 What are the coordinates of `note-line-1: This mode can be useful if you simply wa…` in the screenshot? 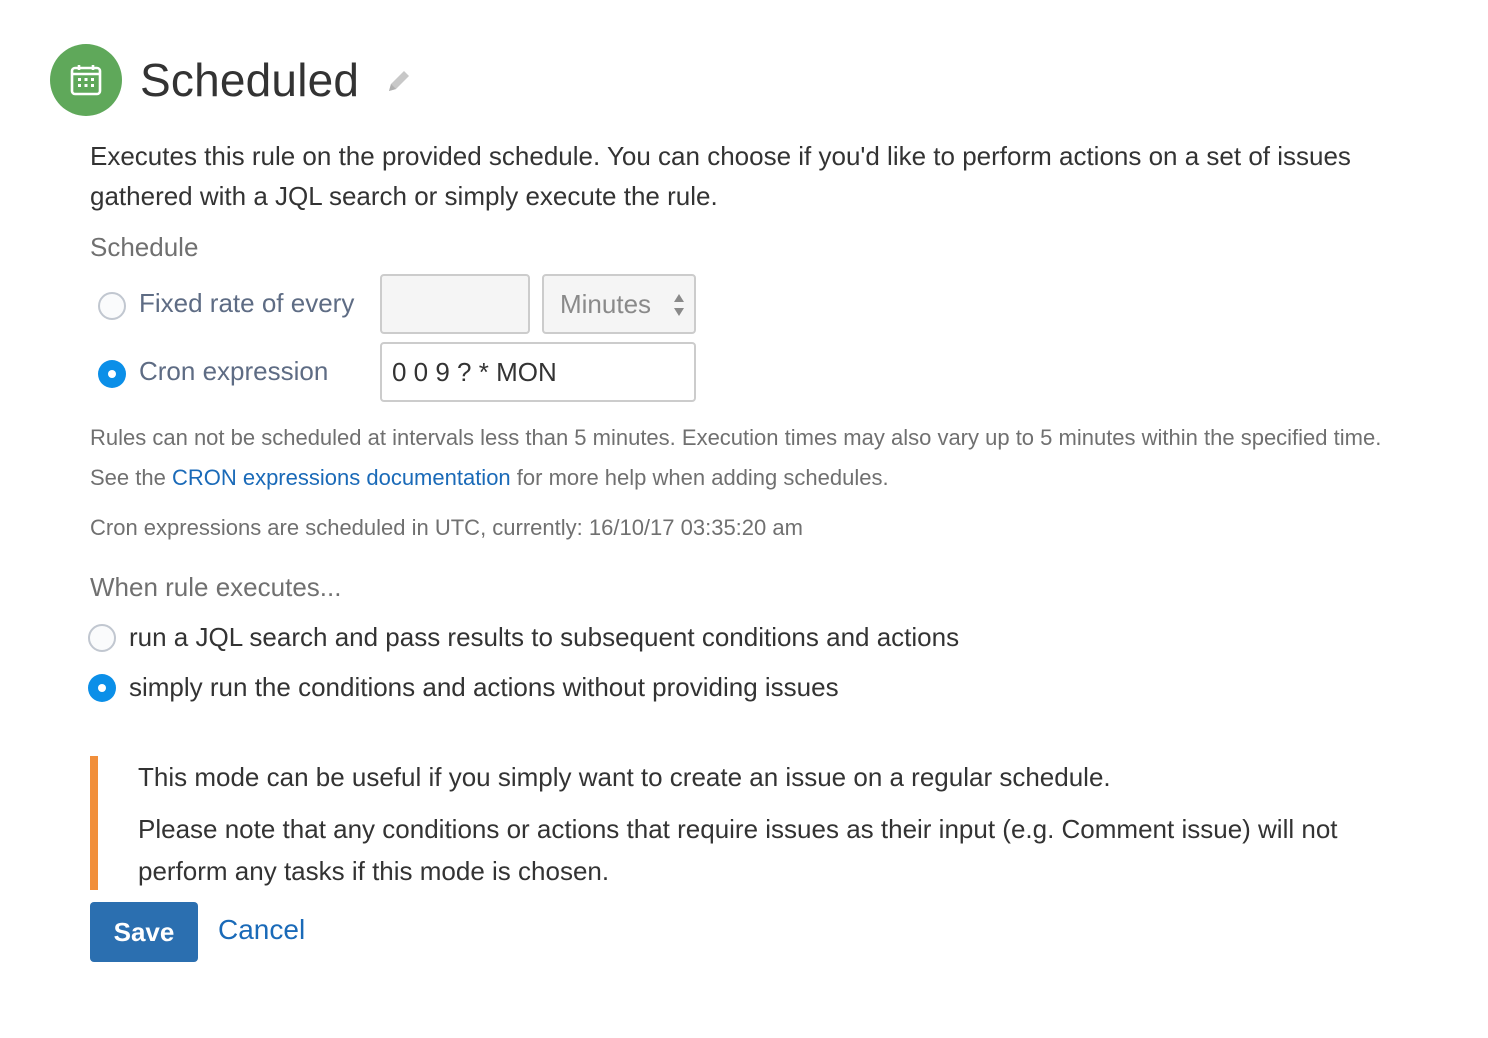 It's located at (624, 777).